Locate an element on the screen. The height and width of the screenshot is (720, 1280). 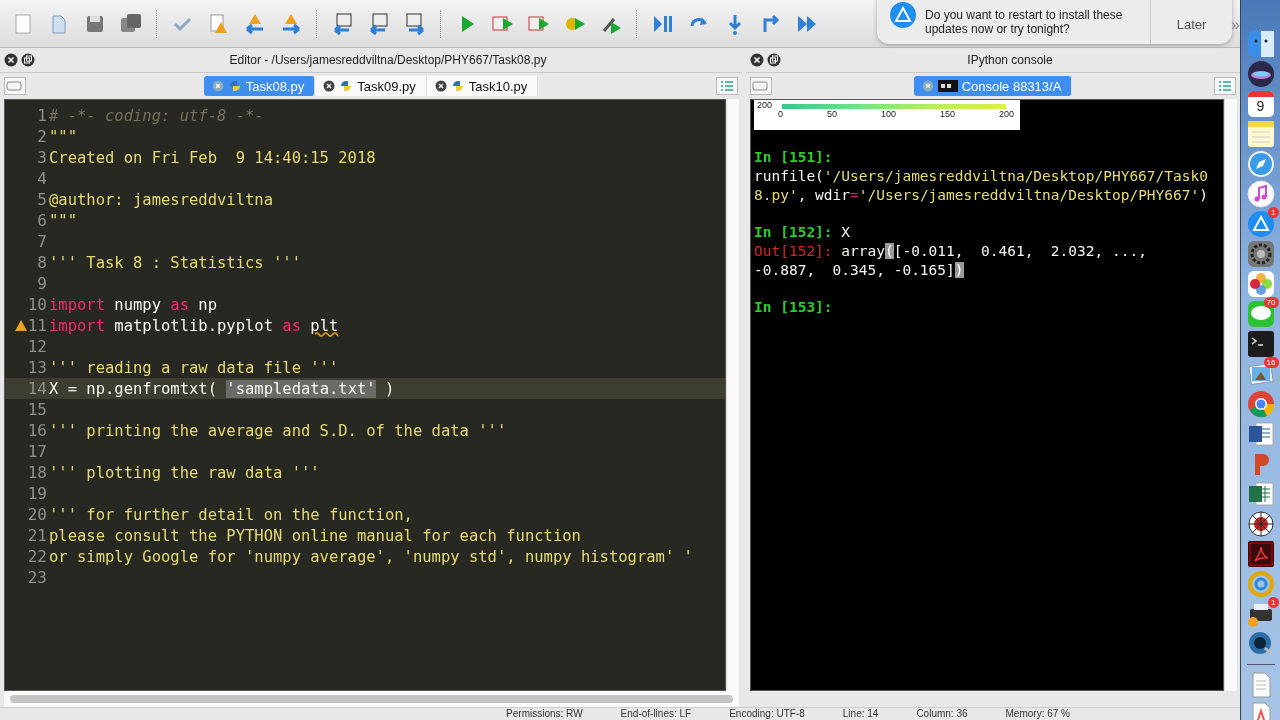
console-line: In [153]: is located at coordinates (793, 307).